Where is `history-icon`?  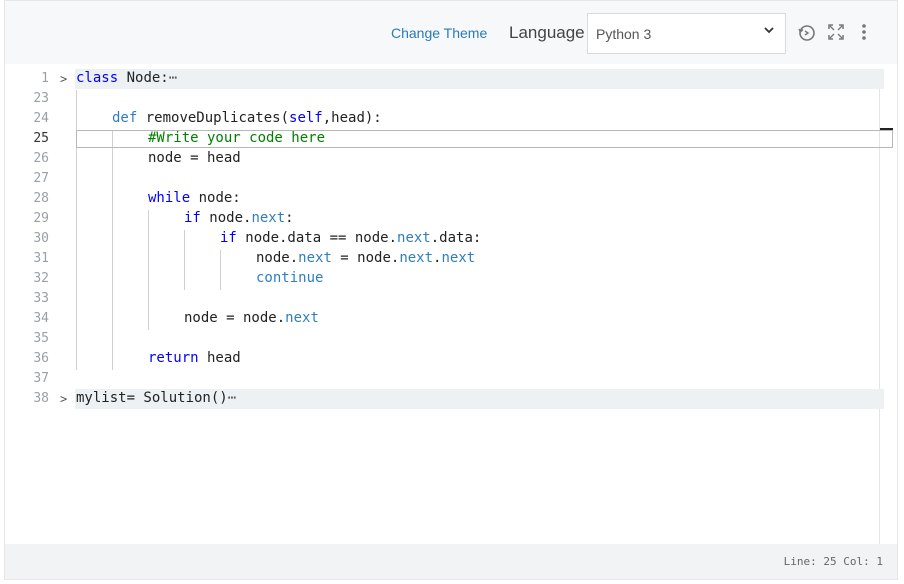 history-icon is located at coordinates (807, 34).